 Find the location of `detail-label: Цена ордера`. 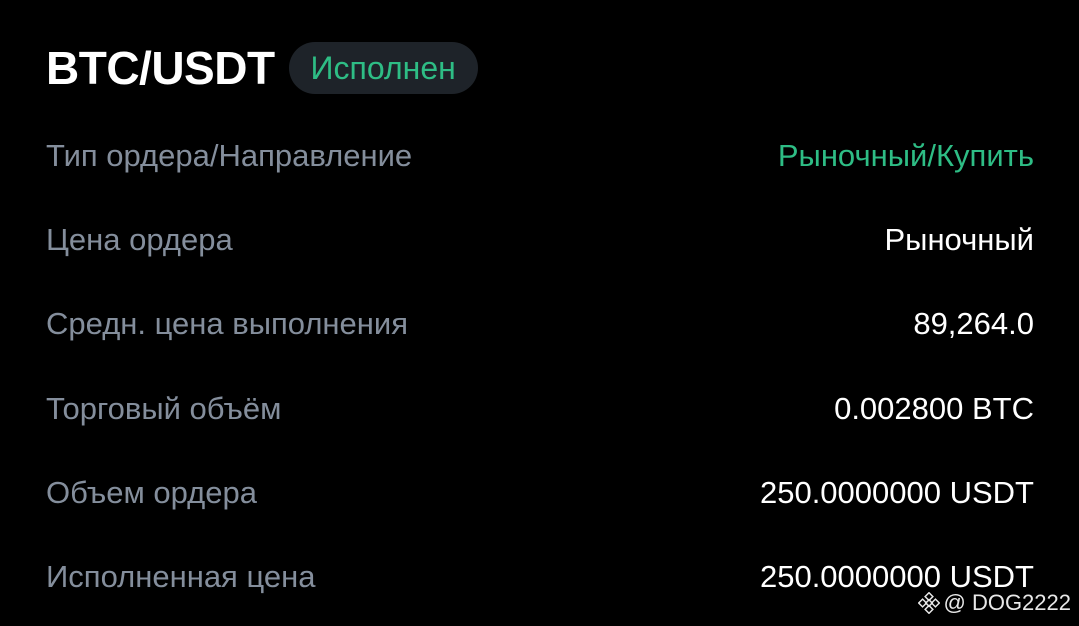

detail-label: Цена ордера is located at coordinates (139, 240).